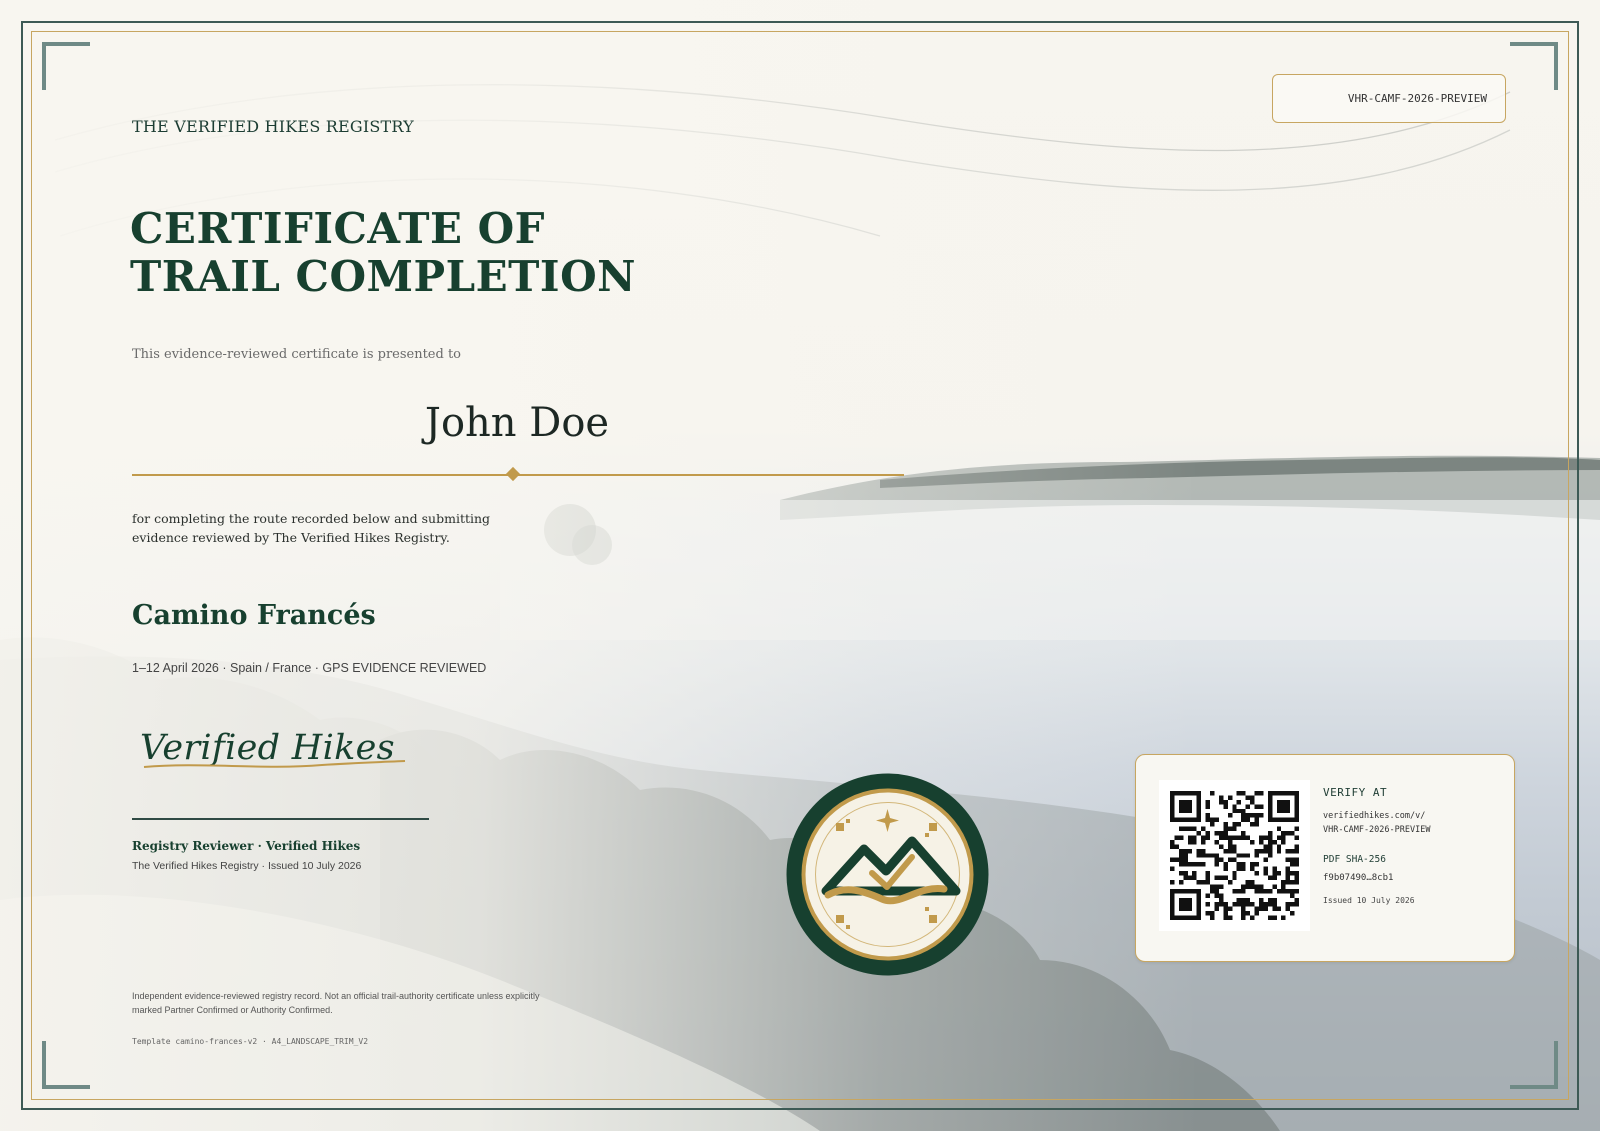  What do you see at coordinates (1355, 792) in the screenshot?
I see `verify-label: VERIFY AT` at bounding box center [1355, 792].